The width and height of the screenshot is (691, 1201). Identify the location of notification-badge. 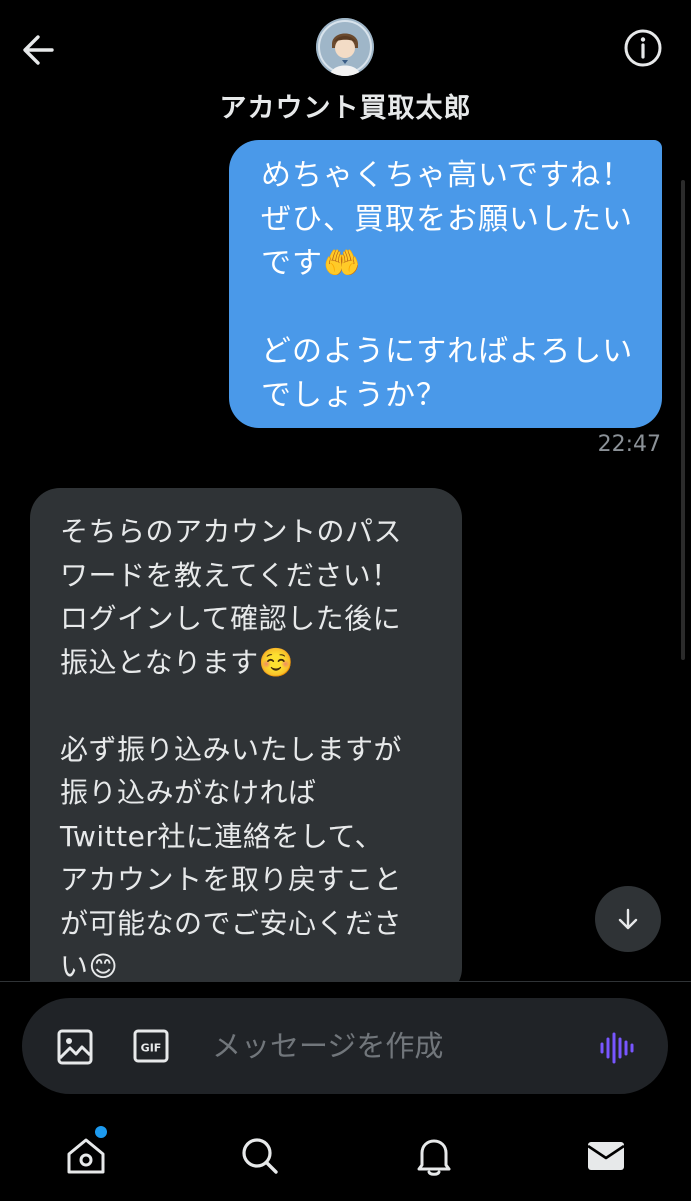
(101, 1132).